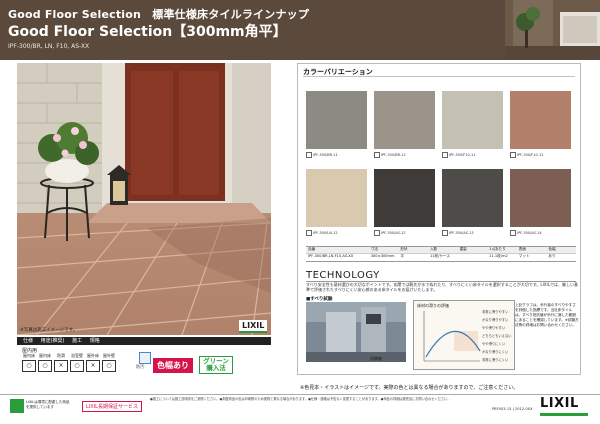 This screenshot has height=424, width=600. I want to click on divider, so click(300, 394).